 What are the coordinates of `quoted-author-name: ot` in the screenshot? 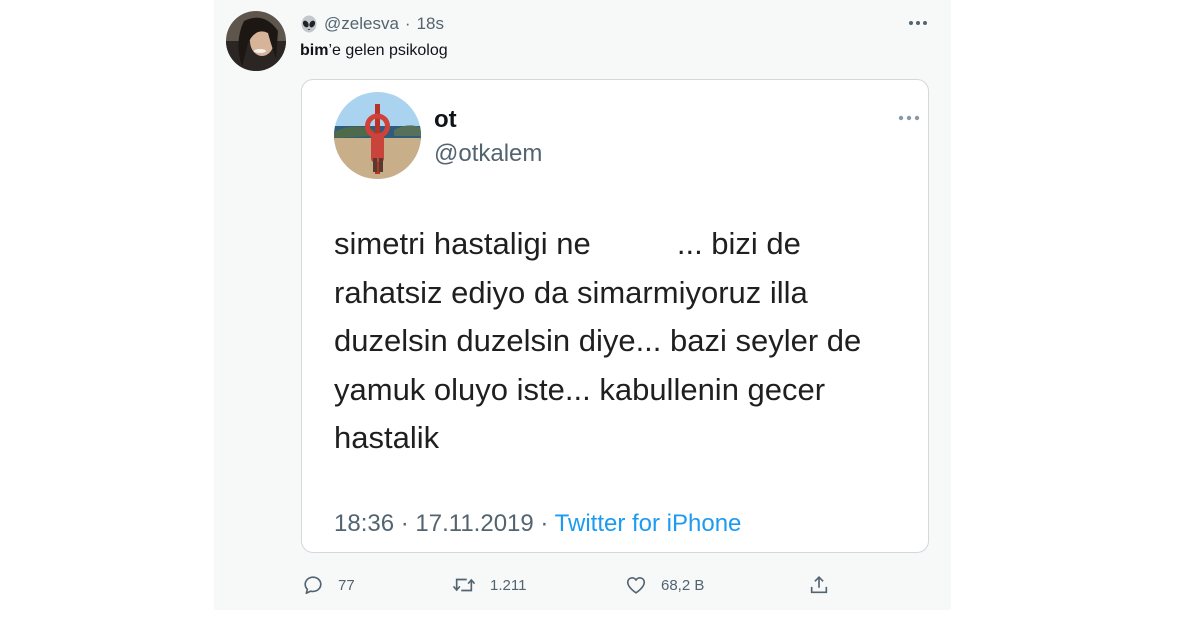 It's located at (445, 120).